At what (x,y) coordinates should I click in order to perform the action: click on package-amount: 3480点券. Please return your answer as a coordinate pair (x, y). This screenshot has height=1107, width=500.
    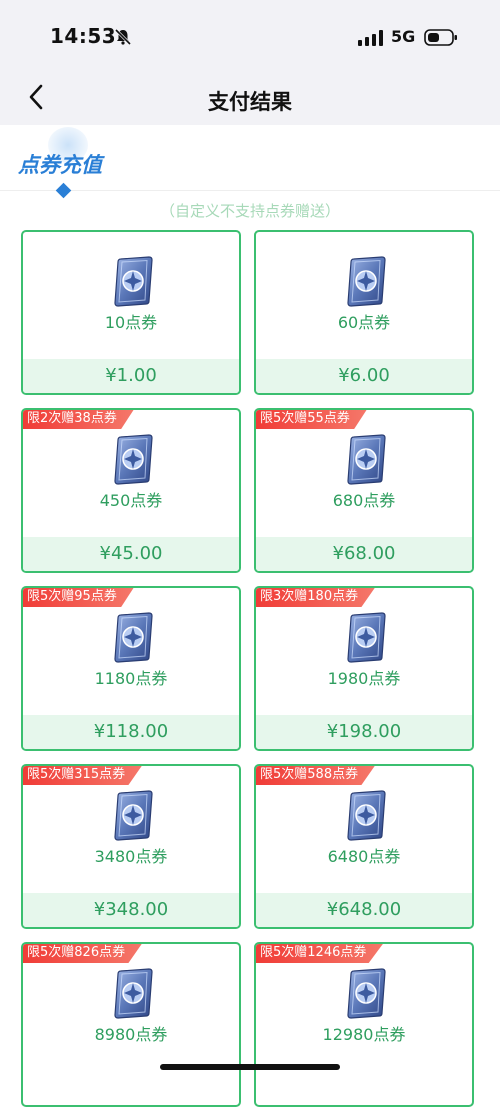
    Looking at the image, I should click on (131, 856).